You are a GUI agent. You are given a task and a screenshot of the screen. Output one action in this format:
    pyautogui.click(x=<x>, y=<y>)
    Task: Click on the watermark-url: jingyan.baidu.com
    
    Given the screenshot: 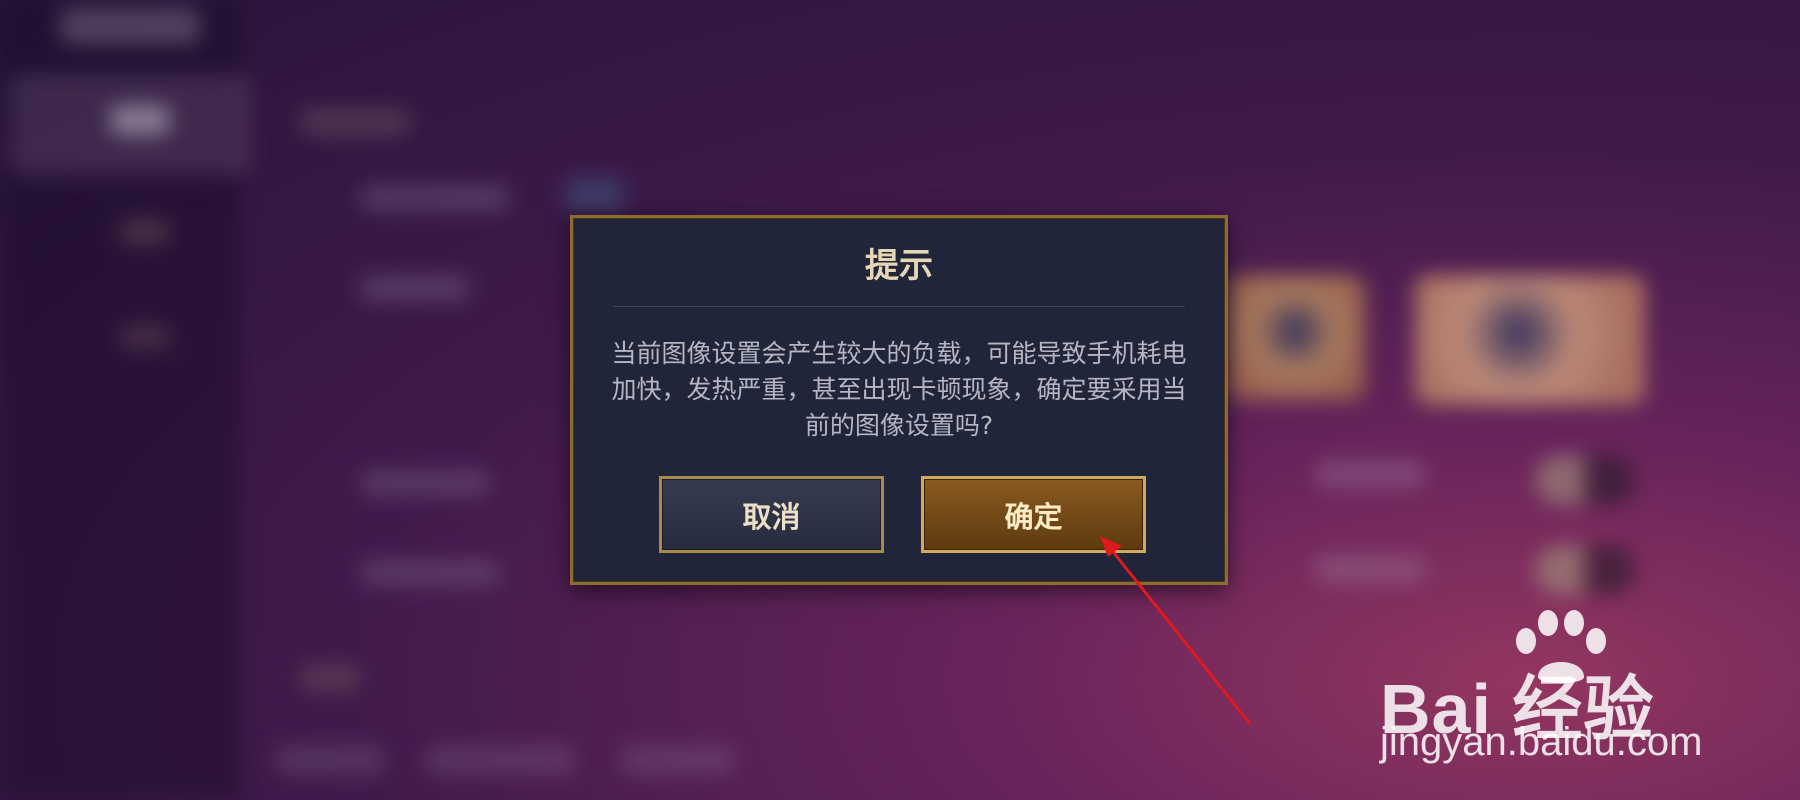 What is the action you would take?
    pyautogui.click(x=1541, y=742)
    